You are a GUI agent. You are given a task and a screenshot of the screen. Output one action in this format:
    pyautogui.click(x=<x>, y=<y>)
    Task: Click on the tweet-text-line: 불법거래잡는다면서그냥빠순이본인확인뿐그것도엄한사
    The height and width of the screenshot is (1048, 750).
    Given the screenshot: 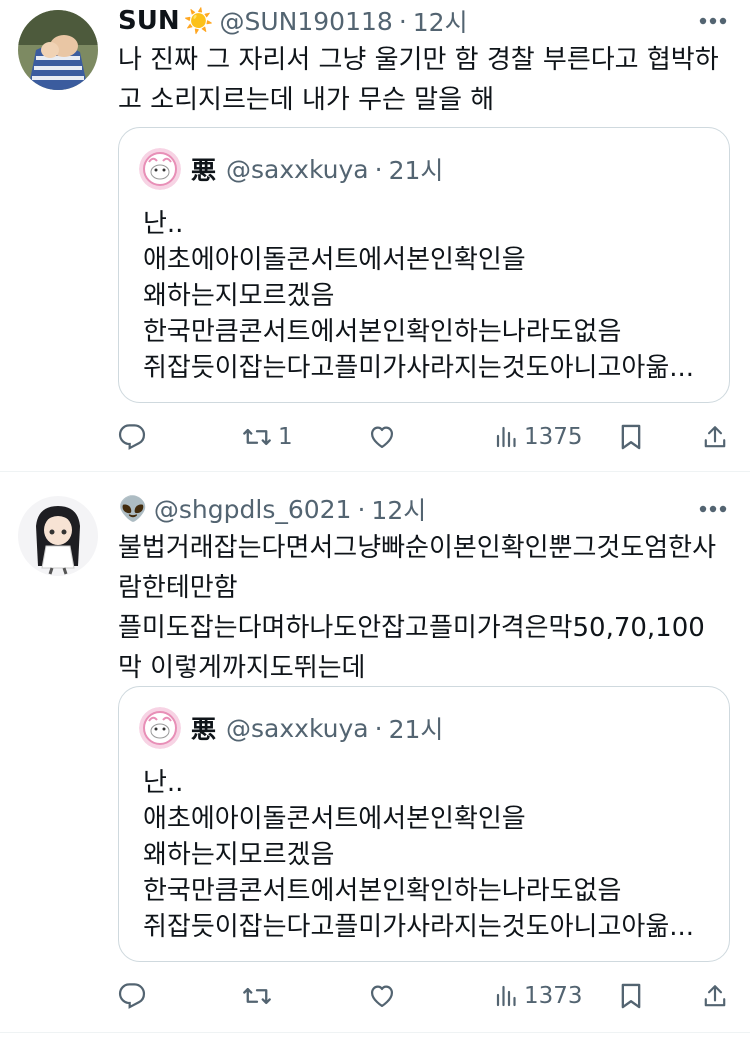 What is the action you would take?
    pyautogui.click(x=417, y=548)
    